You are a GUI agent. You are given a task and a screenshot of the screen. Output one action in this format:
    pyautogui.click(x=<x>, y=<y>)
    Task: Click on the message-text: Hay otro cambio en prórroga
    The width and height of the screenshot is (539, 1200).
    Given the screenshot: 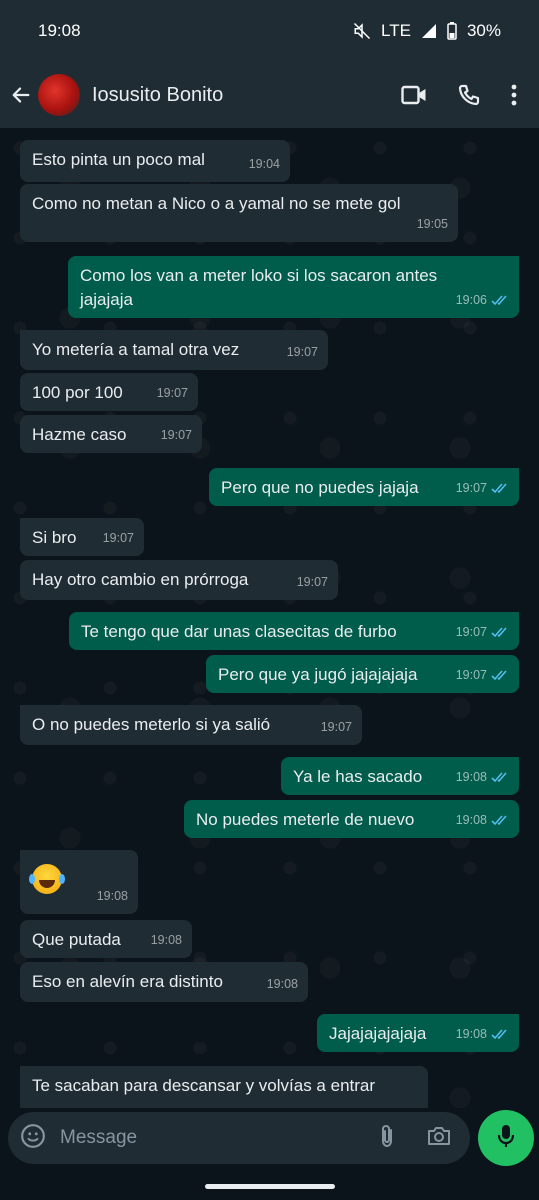 What is the action you would take?
    pyautogui.click(x=140, y=579)
    